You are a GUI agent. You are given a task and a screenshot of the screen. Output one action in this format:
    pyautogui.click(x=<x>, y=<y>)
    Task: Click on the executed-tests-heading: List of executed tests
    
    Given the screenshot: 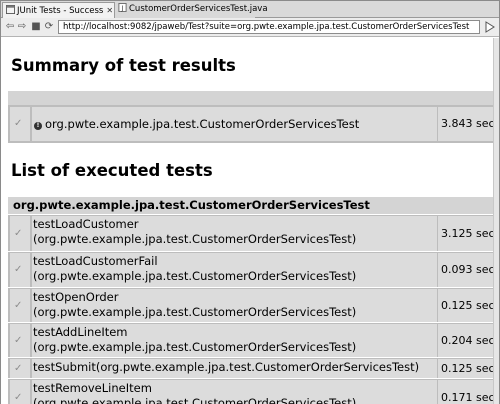 What is the action you would take?
    pyautogui.click(x=112, y=170)
    